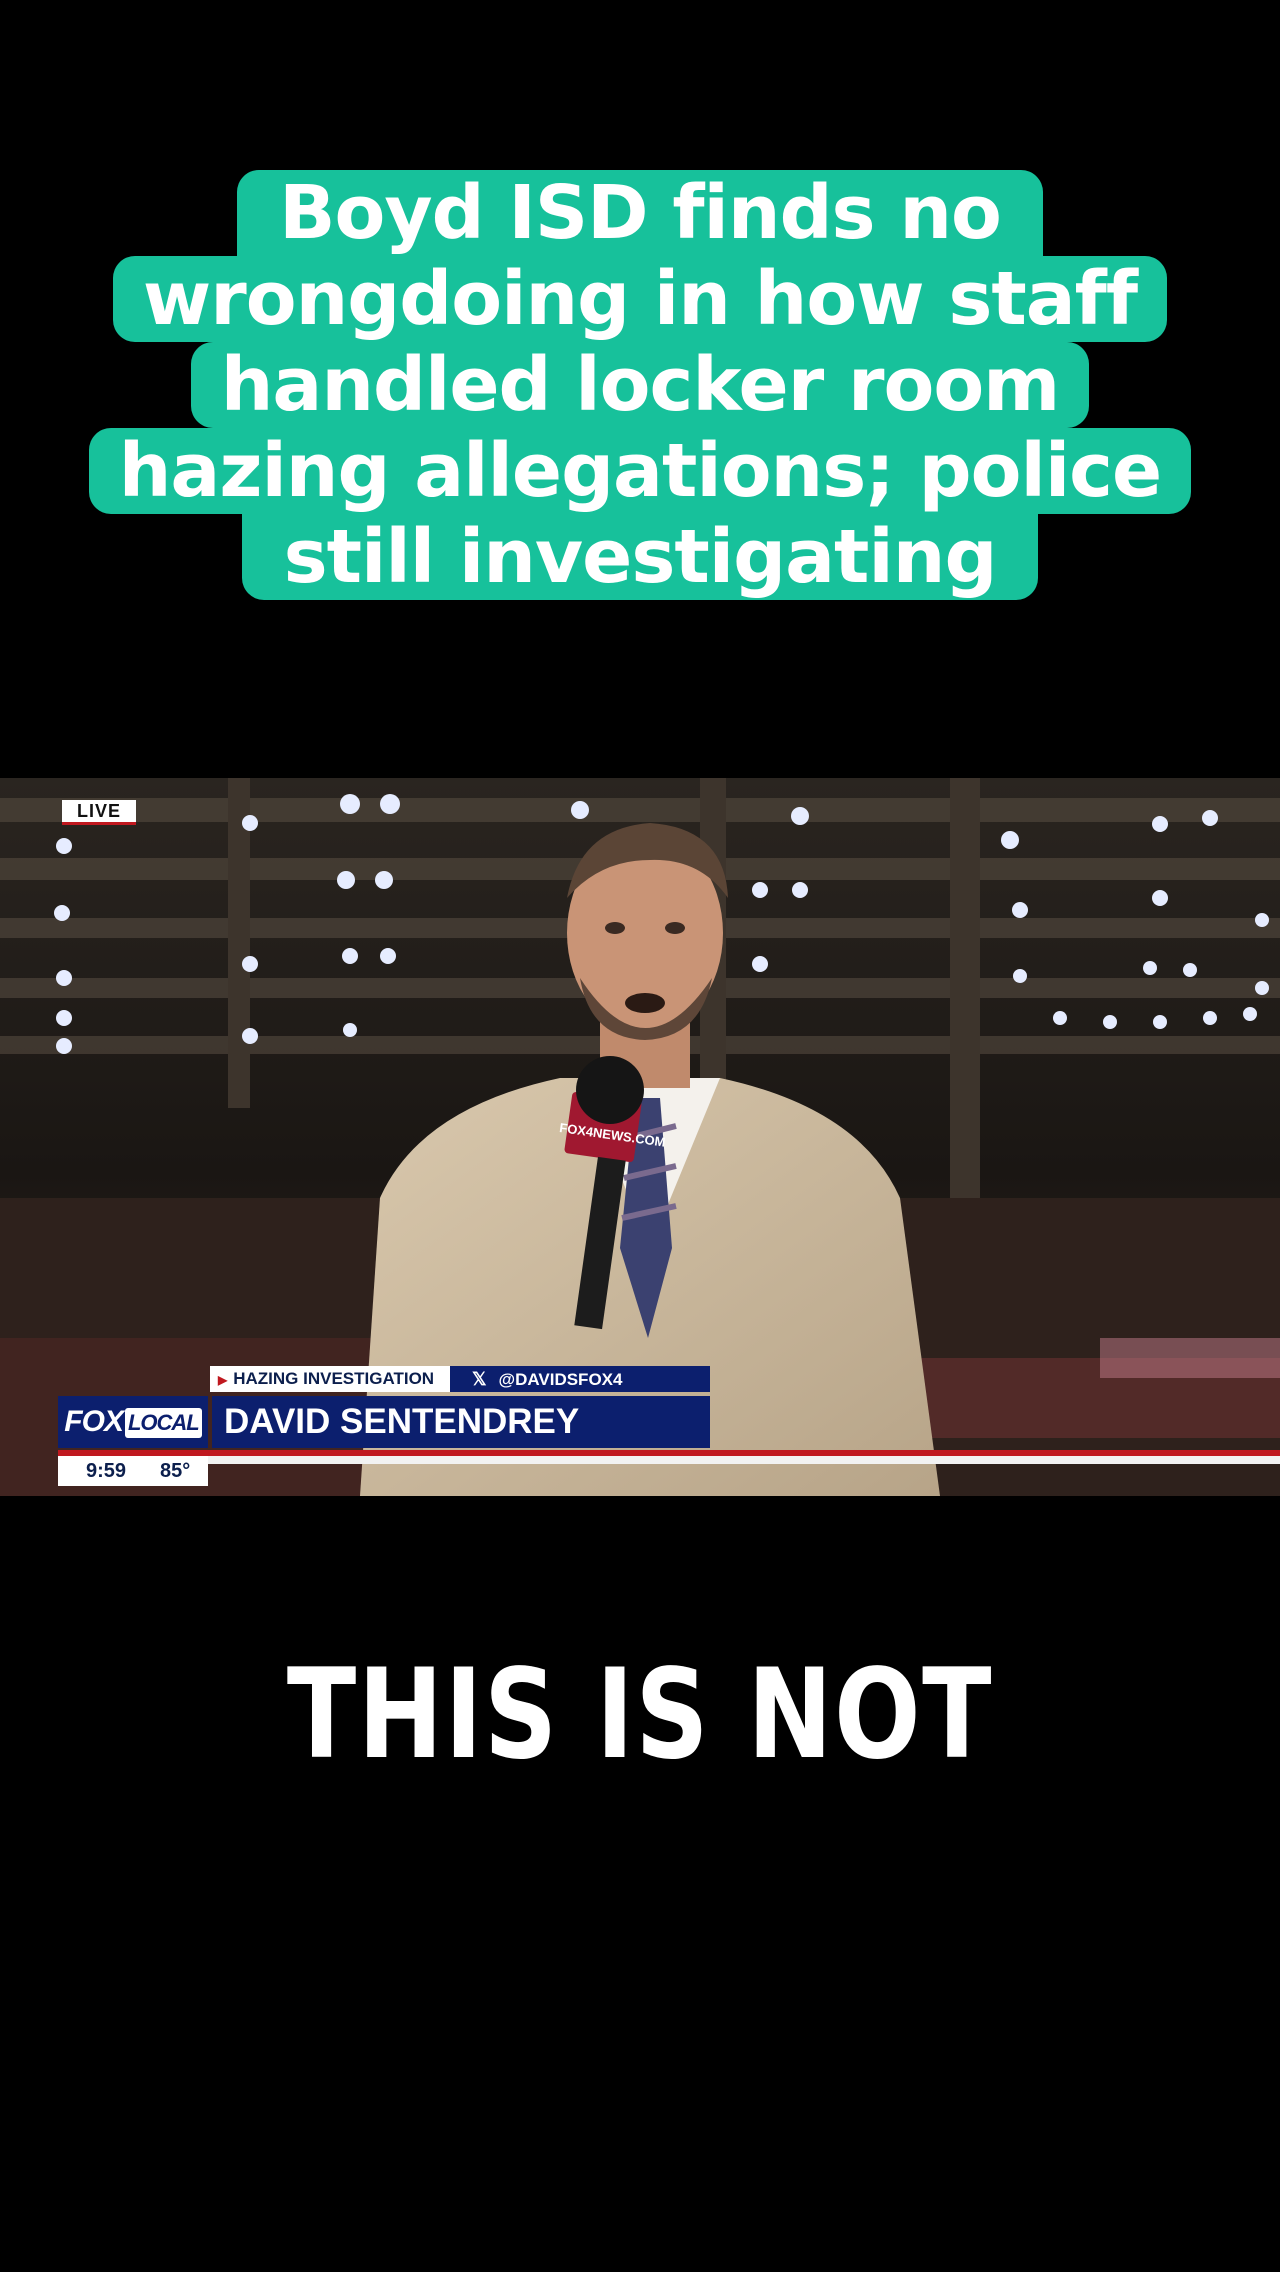  I want to click on caption-text: THIS IS NOT, so click(640, 1715).